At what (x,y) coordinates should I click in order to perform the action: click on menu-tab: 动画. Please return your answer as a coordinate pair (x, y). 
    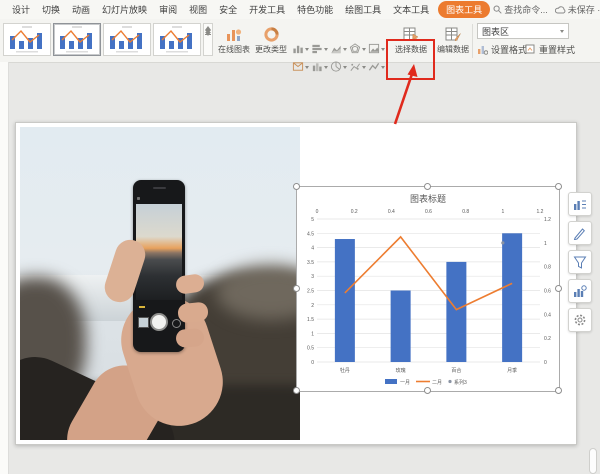
    Looking at the image, I should click on (81, 9).